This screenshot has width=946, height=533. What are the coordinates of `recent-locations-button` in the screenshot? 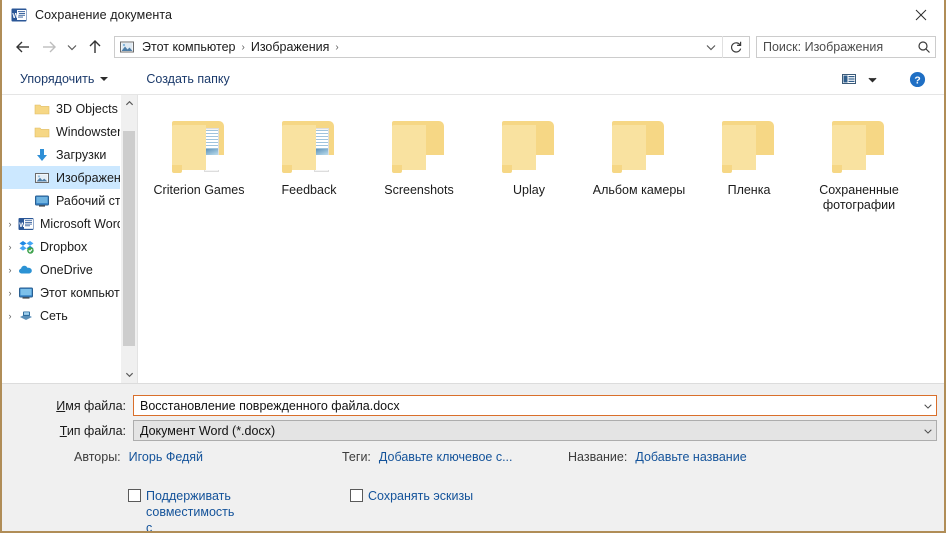 It's located at (72, 47).